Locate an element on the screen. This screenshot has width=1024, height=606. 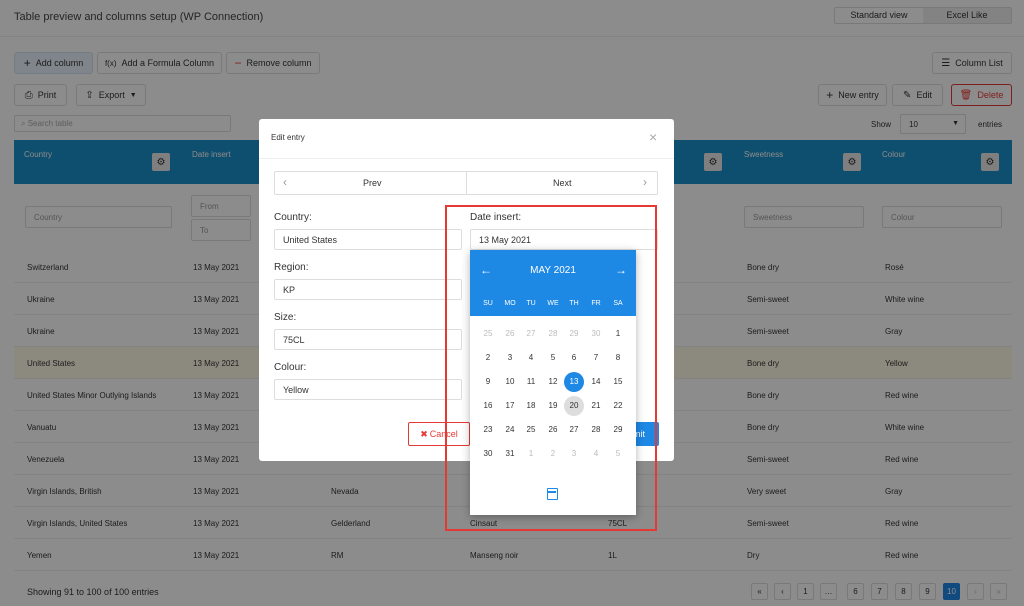
modal-header-divider is located at coordinates (466, 158).